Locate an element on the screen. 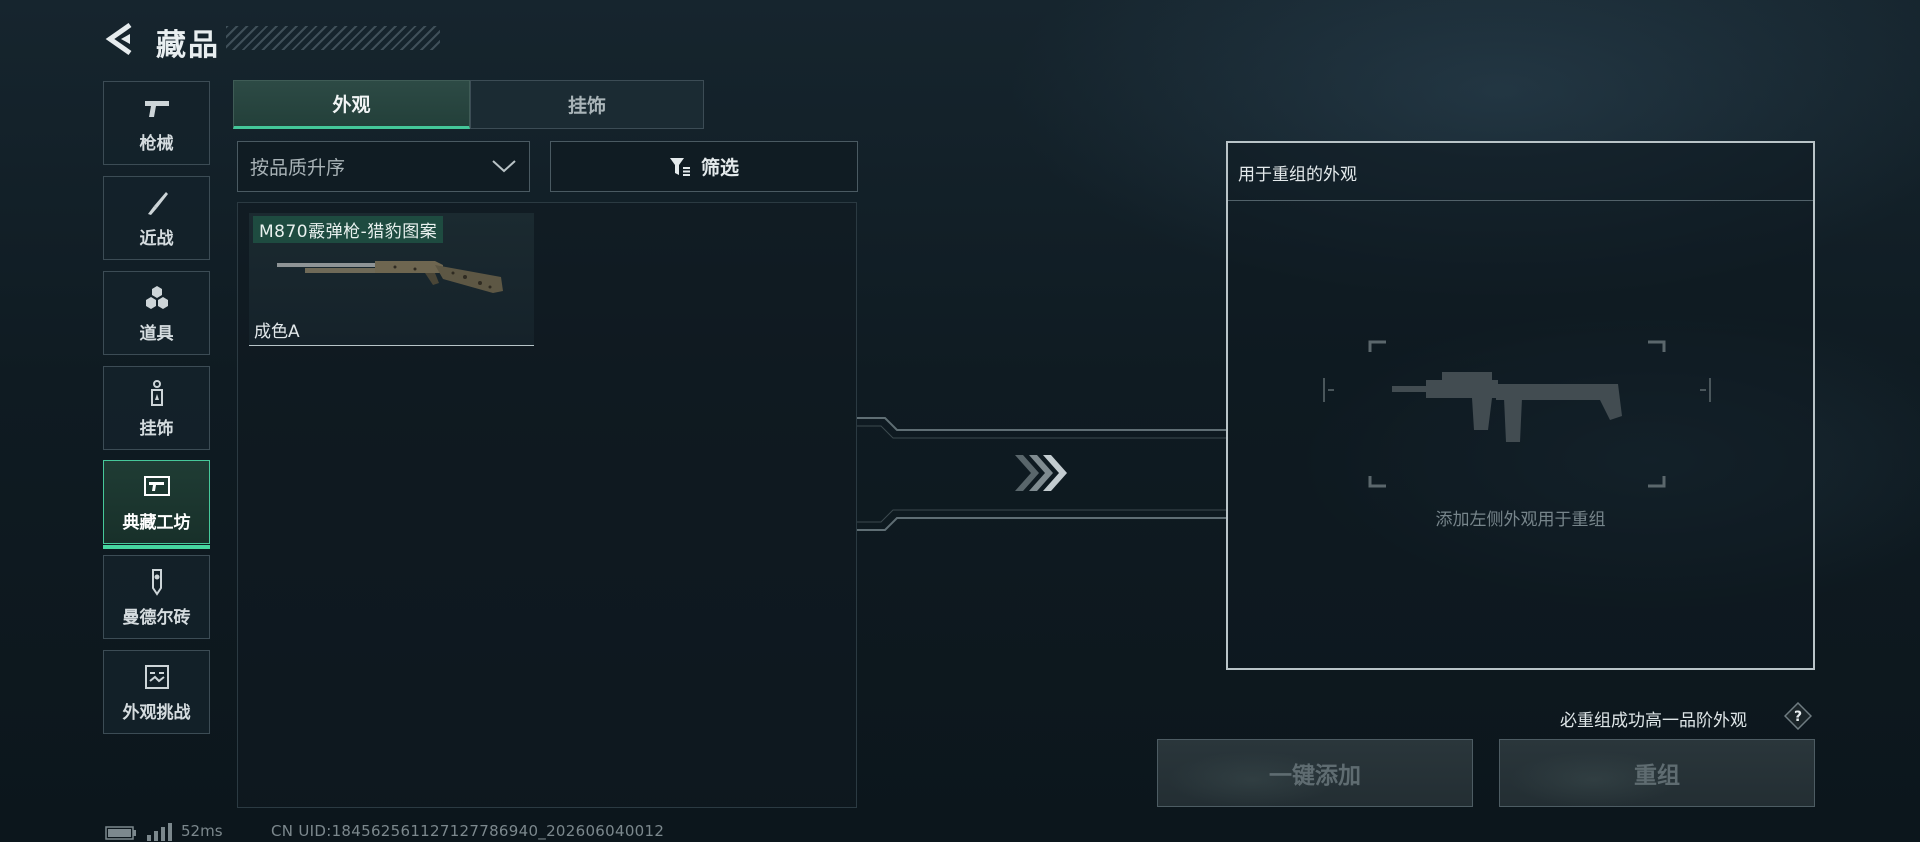 The height and width of the screenshot is (842, 1920). sidebar-item-label: 道具 is located at coordinates (156, 333).